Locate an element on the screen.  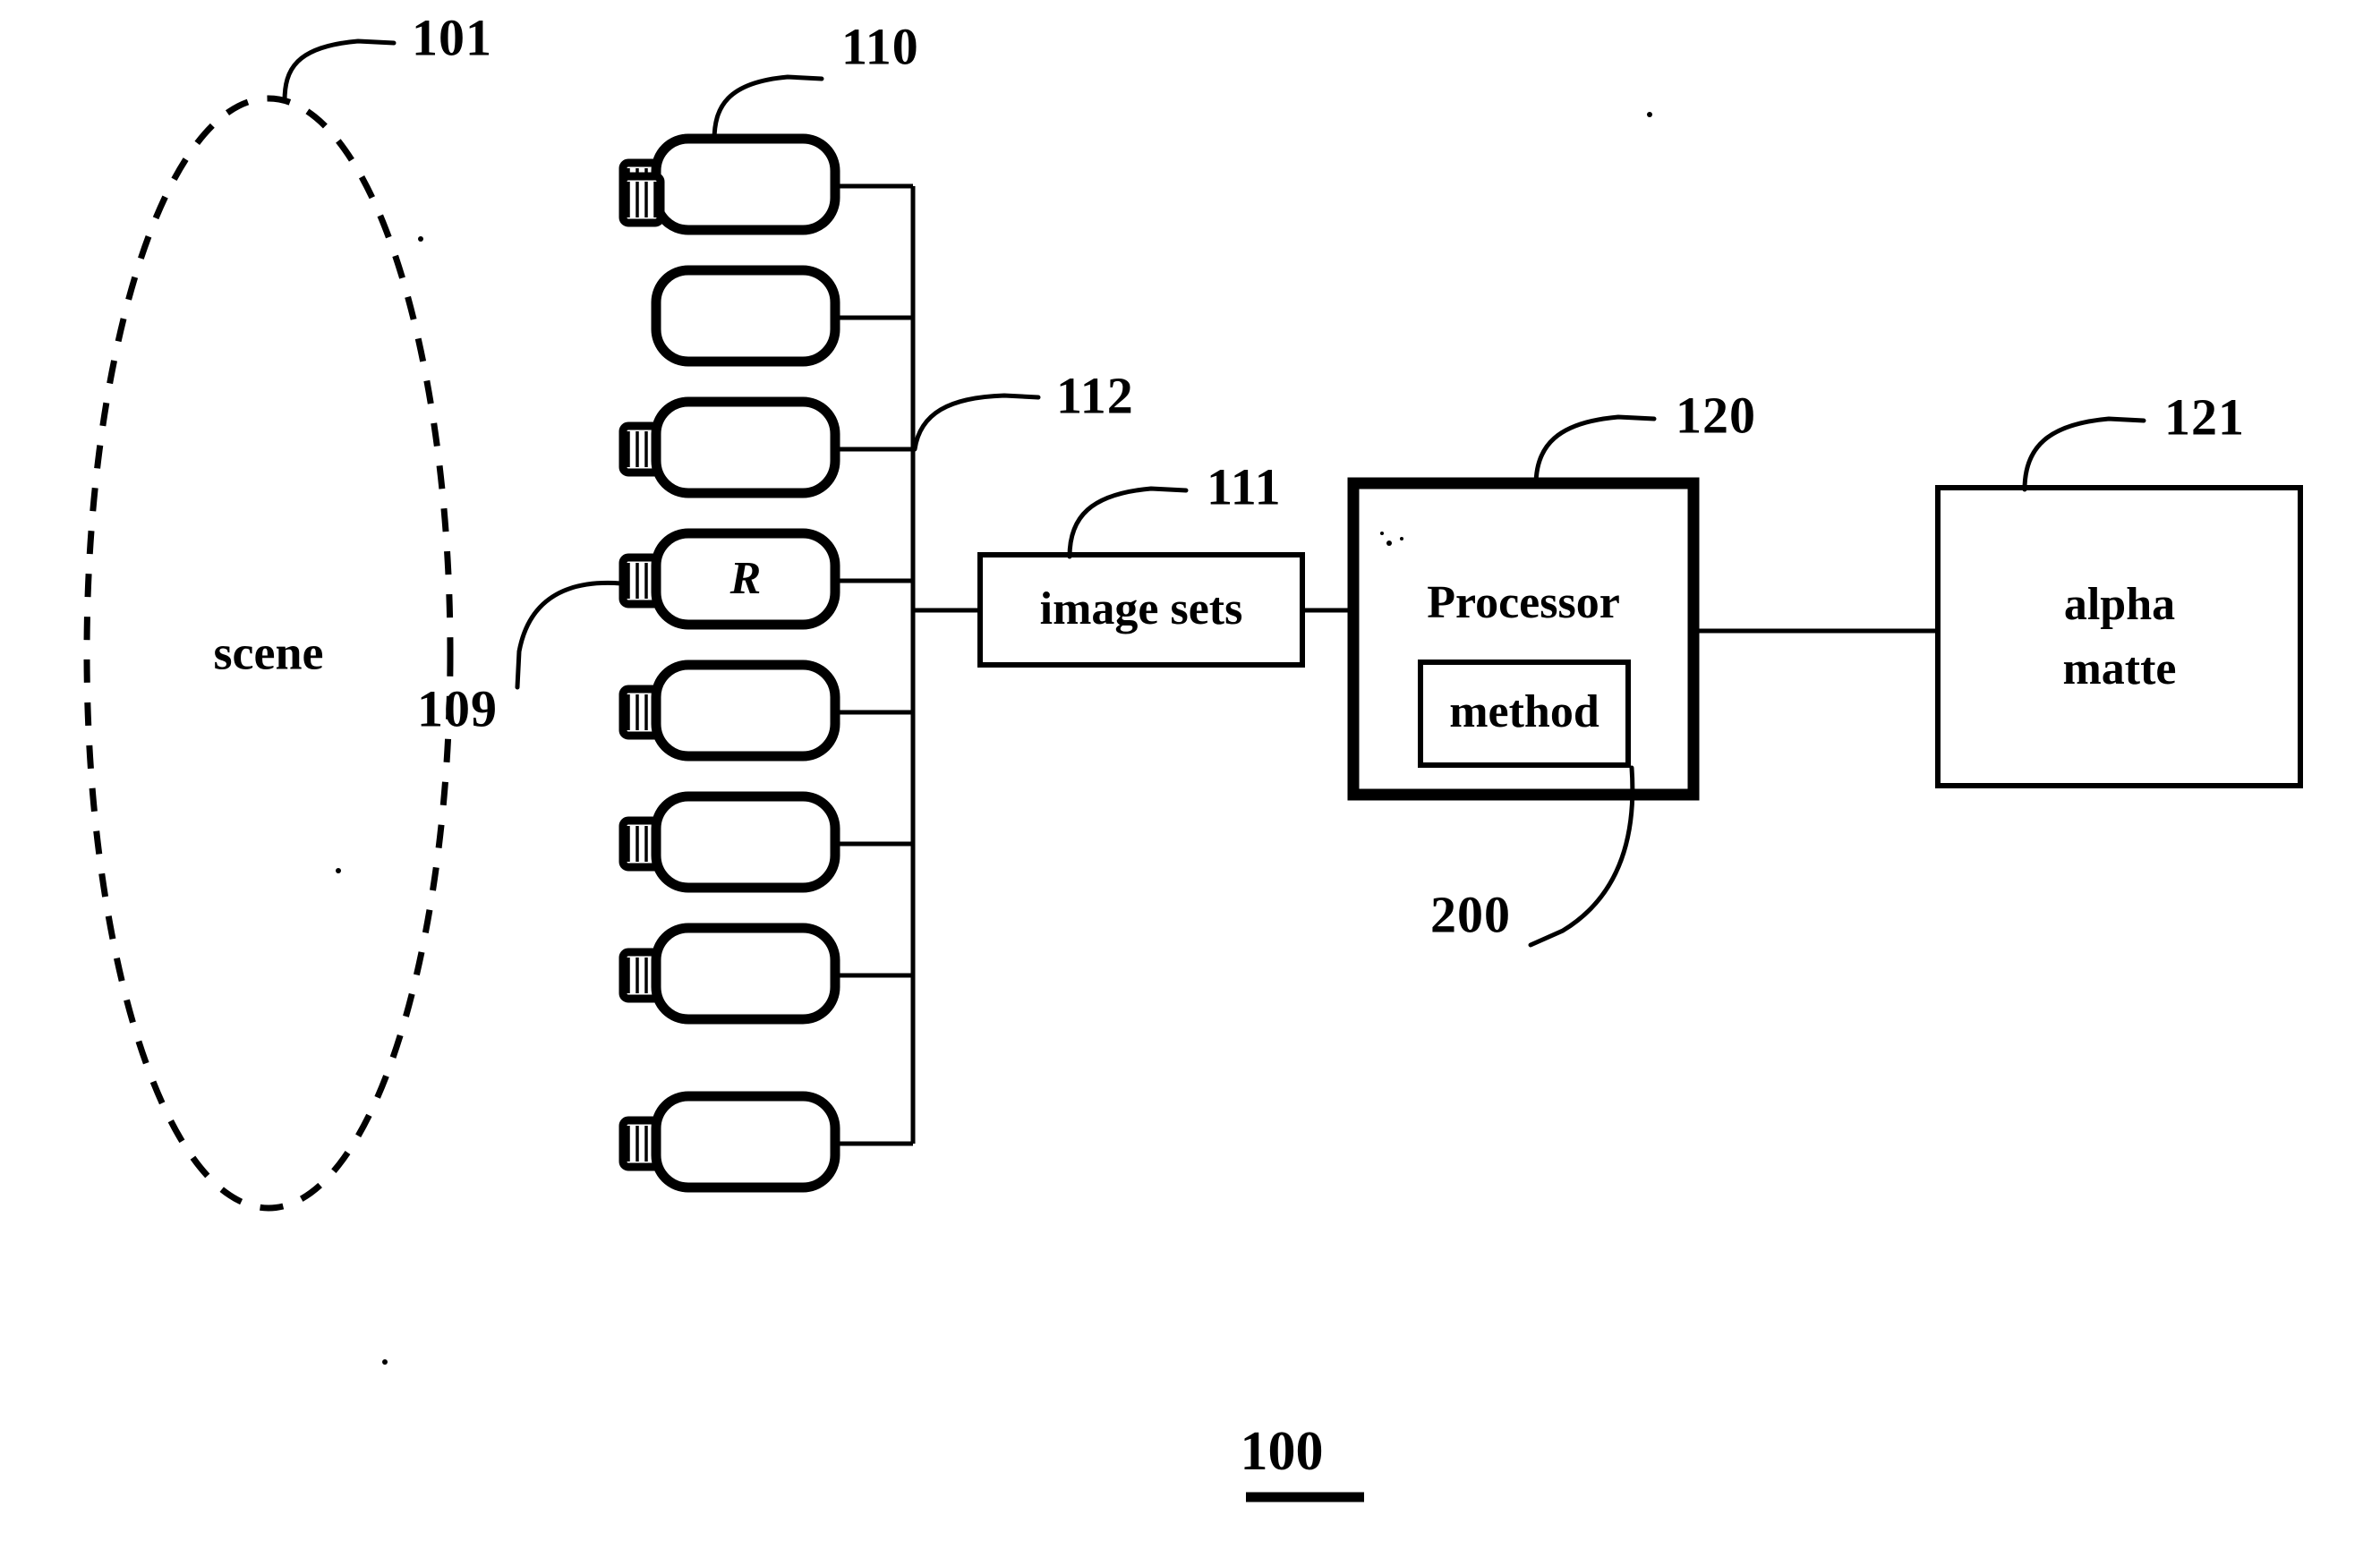
method-label: method is located at coordinates (1524, 711).